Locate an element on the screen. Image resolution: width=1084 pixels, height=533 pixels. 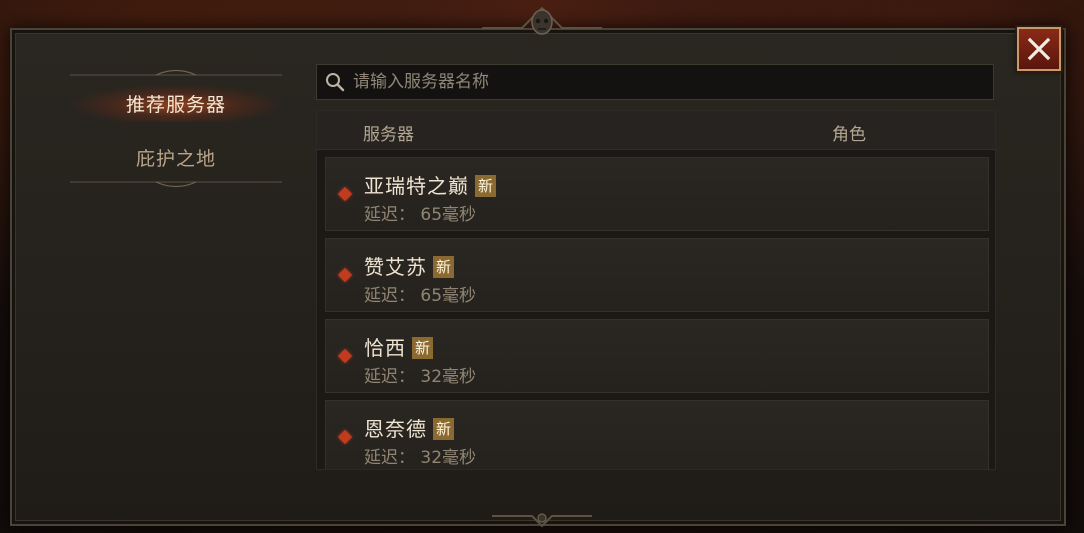
nav-item-sanctuary: 庇护之地 is located at coordinates (176, 157).